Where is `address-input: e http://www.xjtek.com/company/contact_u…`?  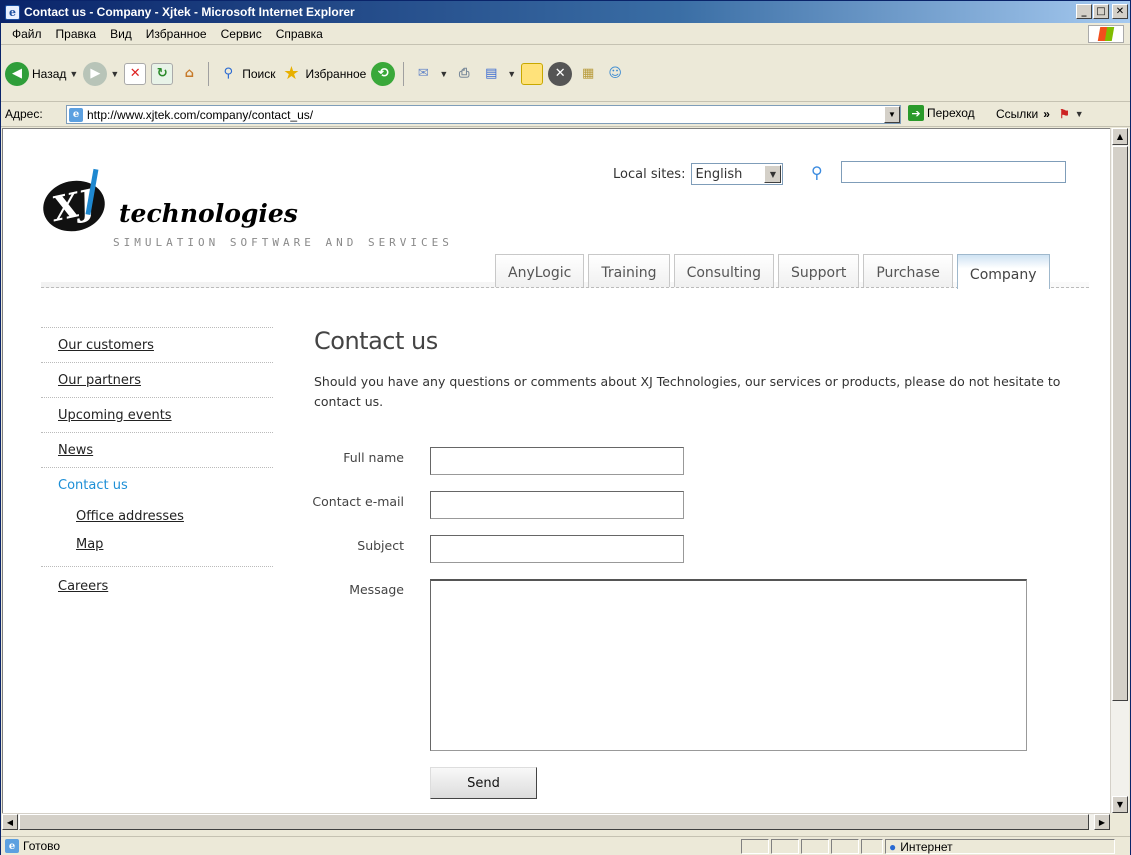
address-input: e http://www.xjtek.com/company/contact_u… is located at coordinates (483, 114).